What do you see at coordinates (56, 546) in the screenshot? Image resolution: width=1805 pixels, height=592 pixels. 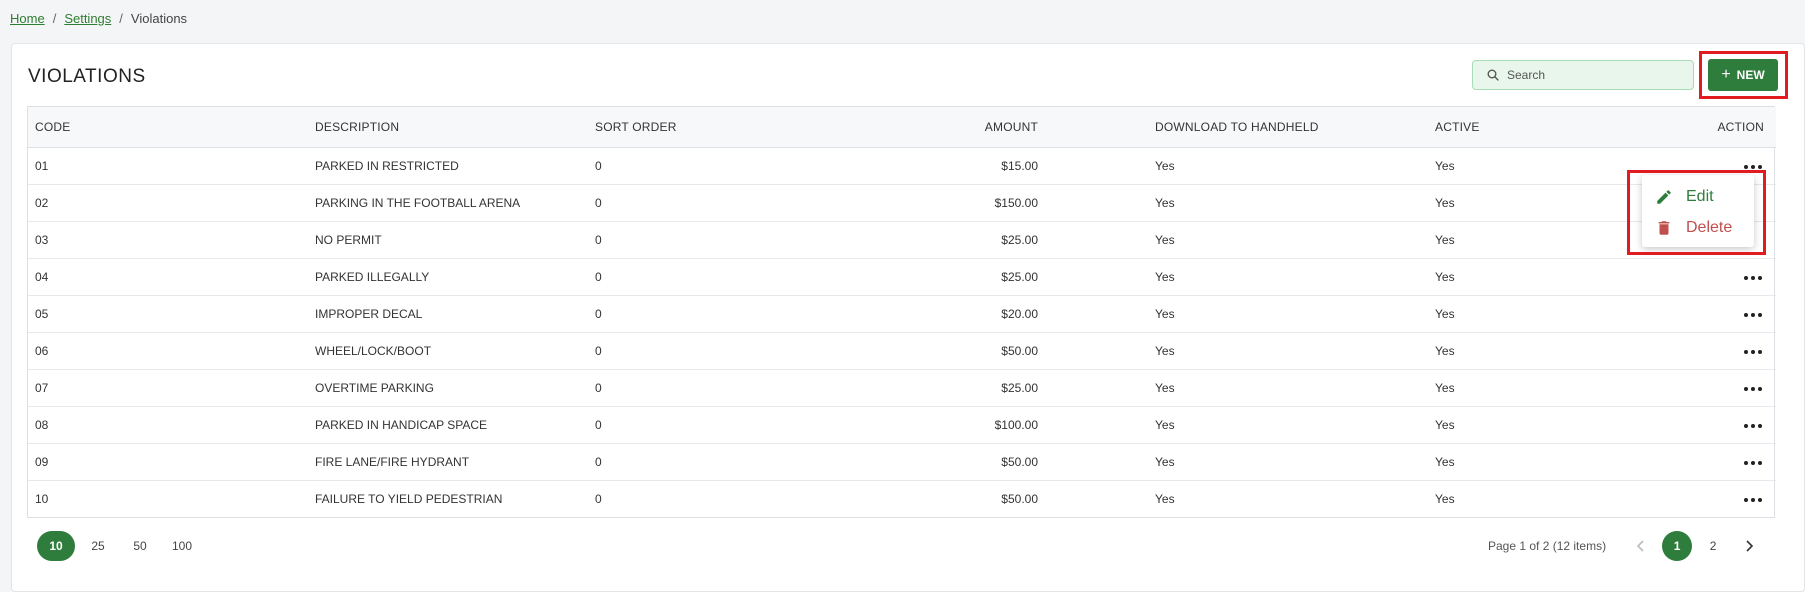 I see `page-size-10: 10` at bounding box center [56, 546].